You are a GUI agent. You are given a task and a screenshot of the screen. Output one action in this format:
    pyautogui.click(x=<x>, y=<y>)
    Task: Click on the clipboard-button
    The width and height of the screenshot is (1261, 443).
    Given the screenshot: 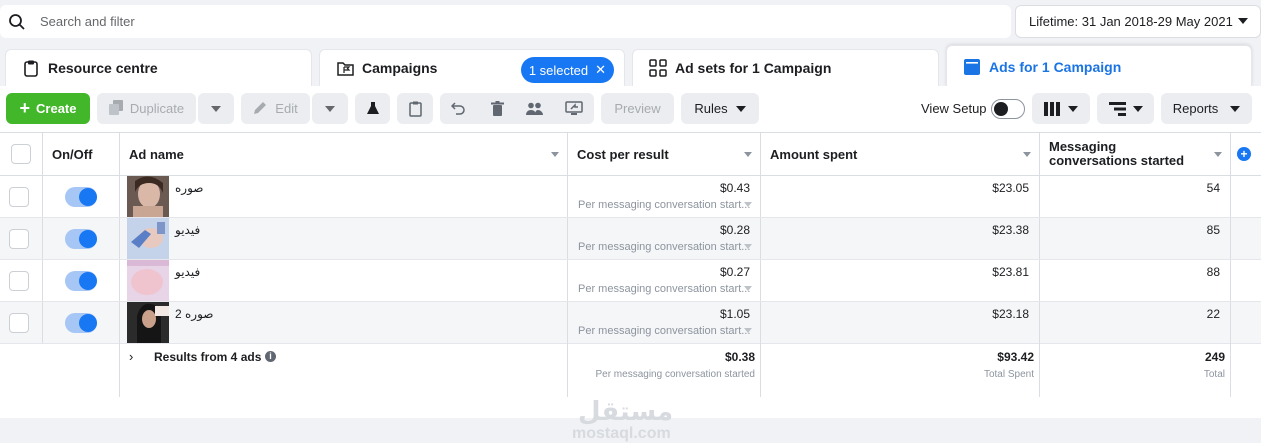 What is the action you would take?
    pyautogui.click(x=415, y=108)
    